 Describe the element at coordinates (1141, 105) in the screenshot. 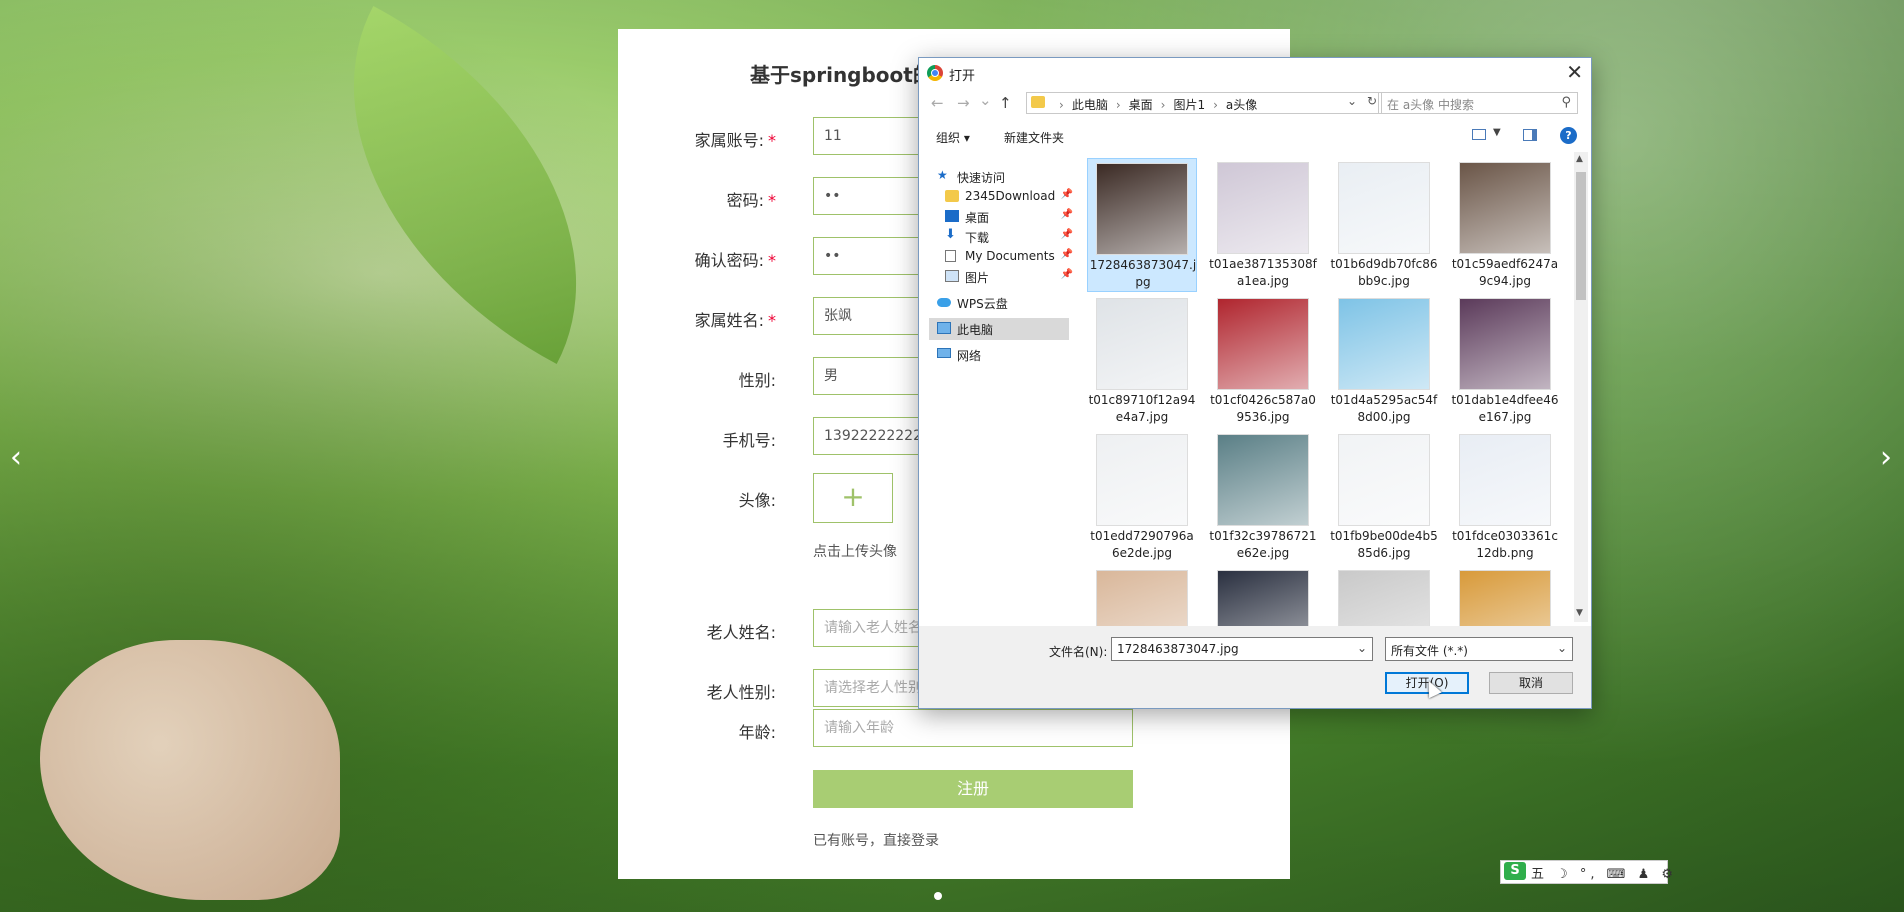

I see `breadcrumb-item: 桌面` at that location.